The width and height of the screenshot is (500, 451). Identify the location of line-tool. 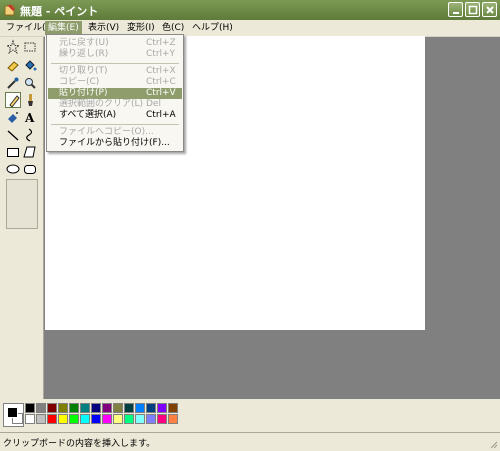
(13, 135).